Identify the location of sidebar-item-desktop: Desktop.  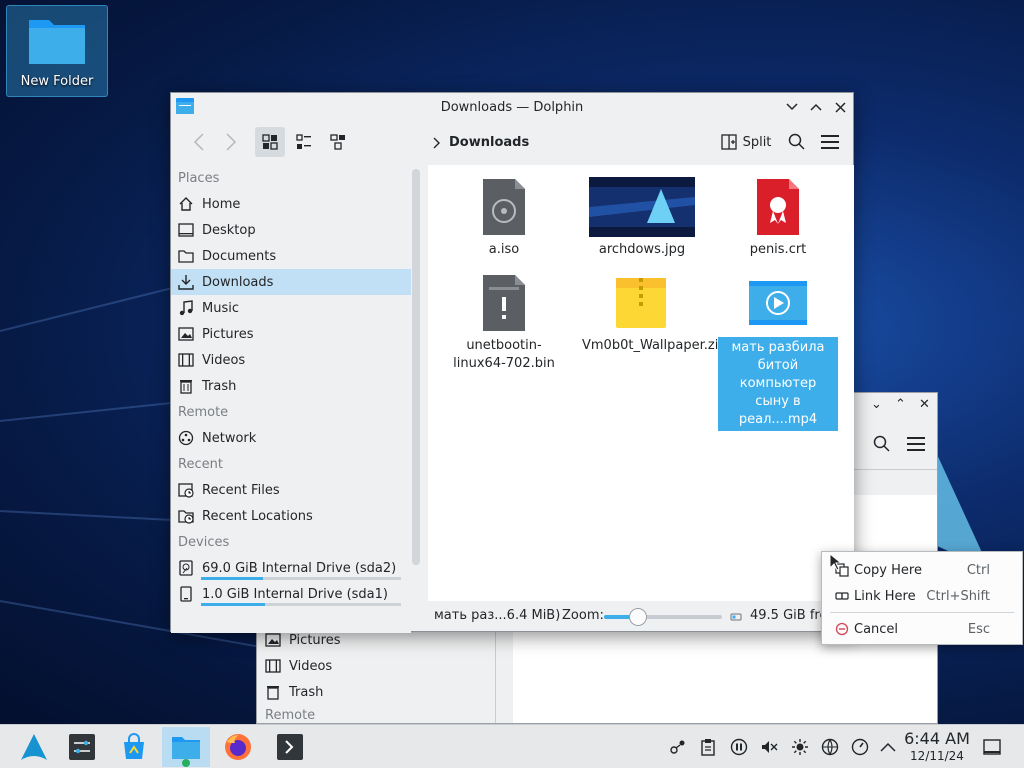
(291, 230).